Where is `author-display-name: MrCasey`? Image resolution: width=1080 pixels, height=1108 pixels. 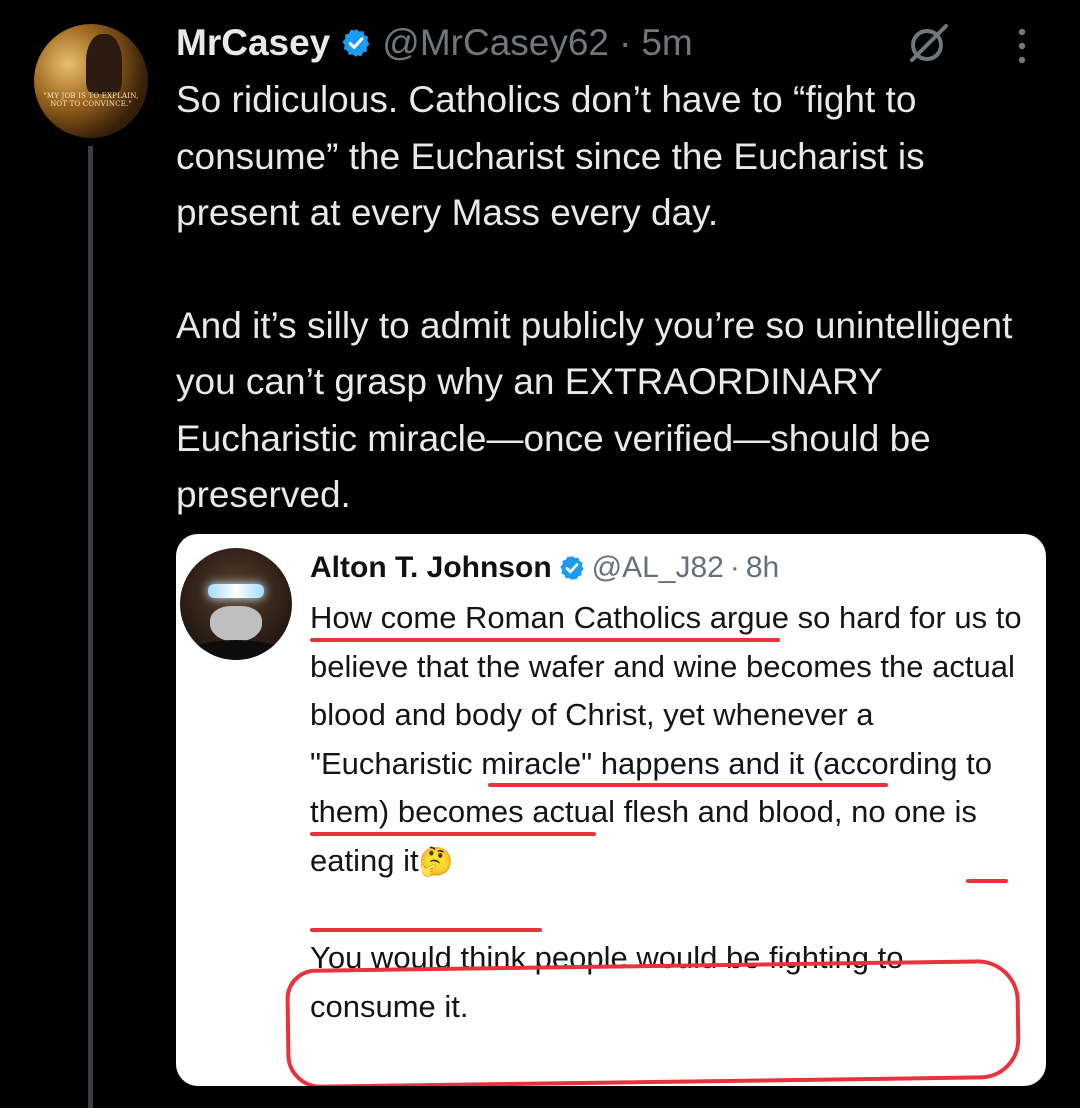 author-display-name: MrCasey is located at coordinates (253, 43).